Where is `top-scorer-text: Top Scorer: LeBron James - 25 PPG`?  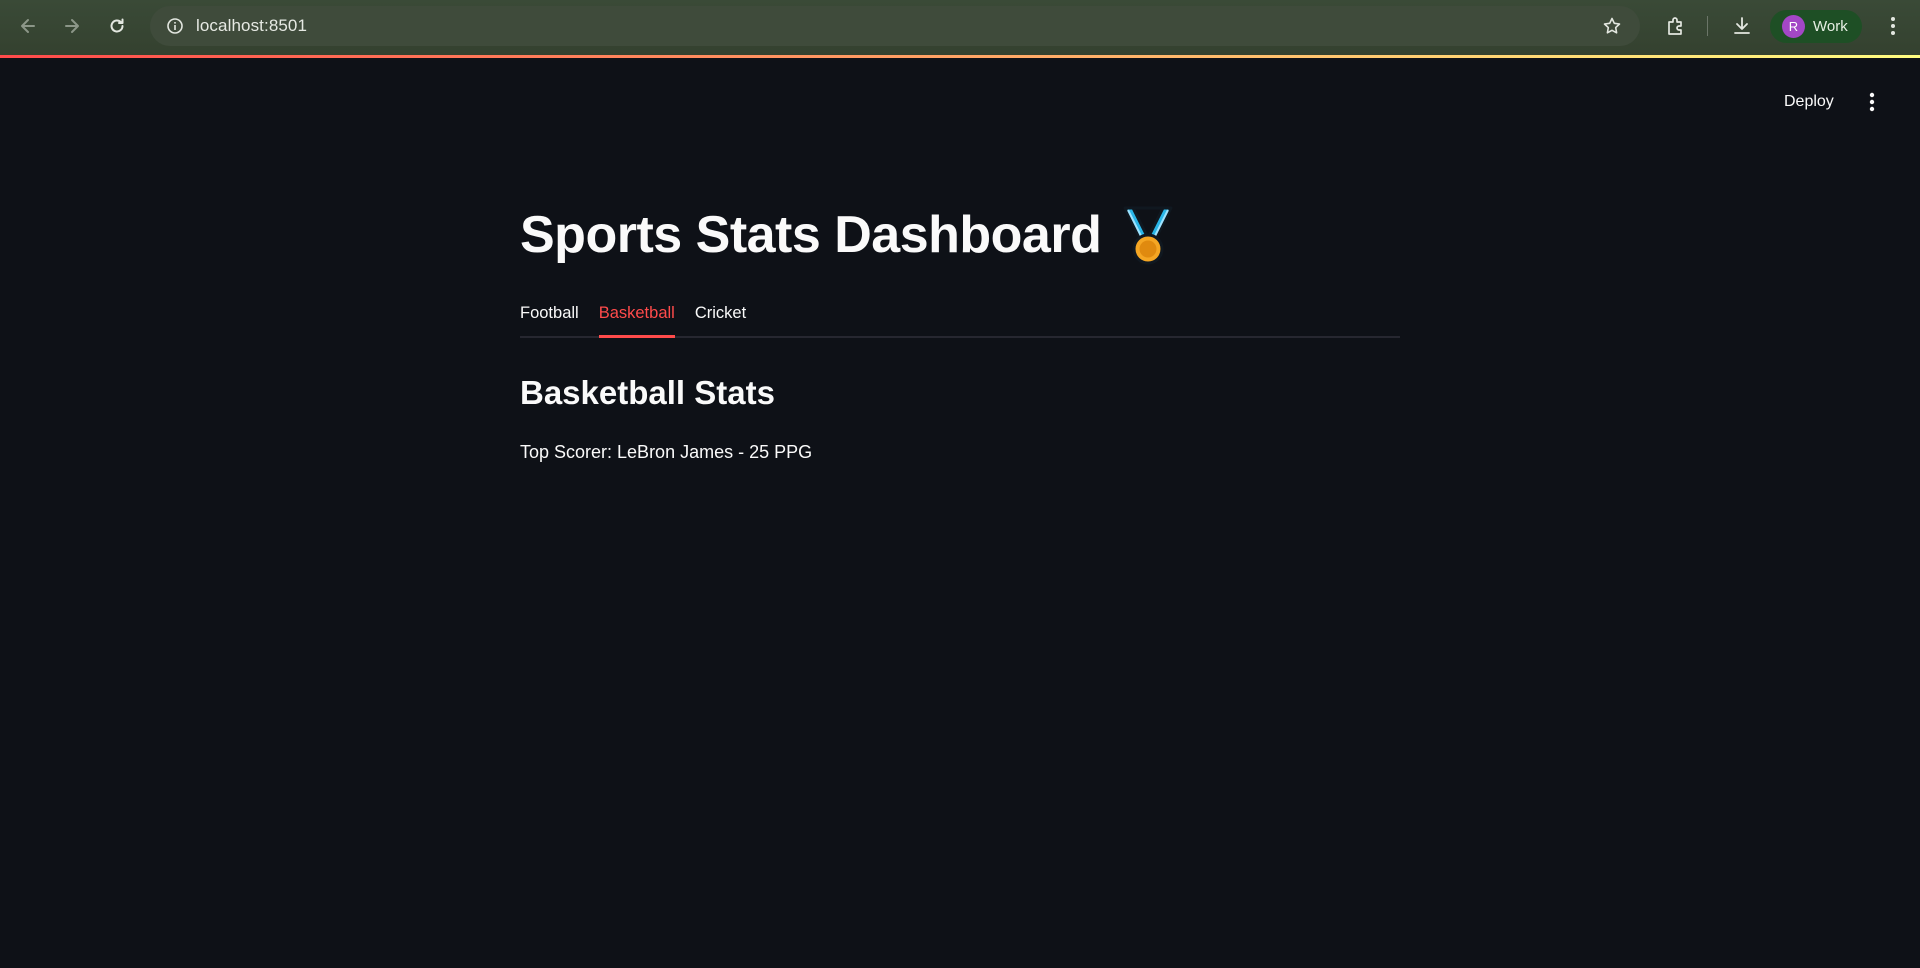 top-scorer-text: Top Scorer: LeBron James - 25 PPG is located at coordinates (666, 452).